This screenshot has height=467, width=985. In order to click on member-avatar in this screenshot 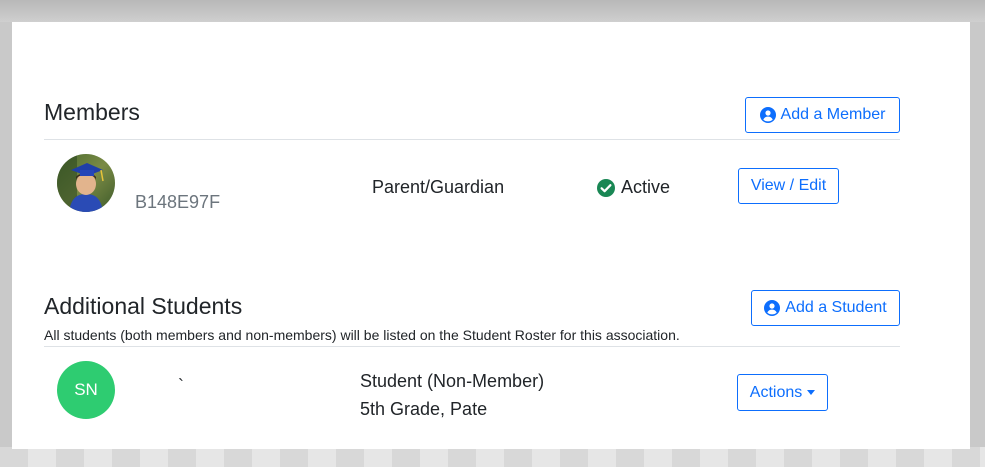, I will do `click(86, 183)`.